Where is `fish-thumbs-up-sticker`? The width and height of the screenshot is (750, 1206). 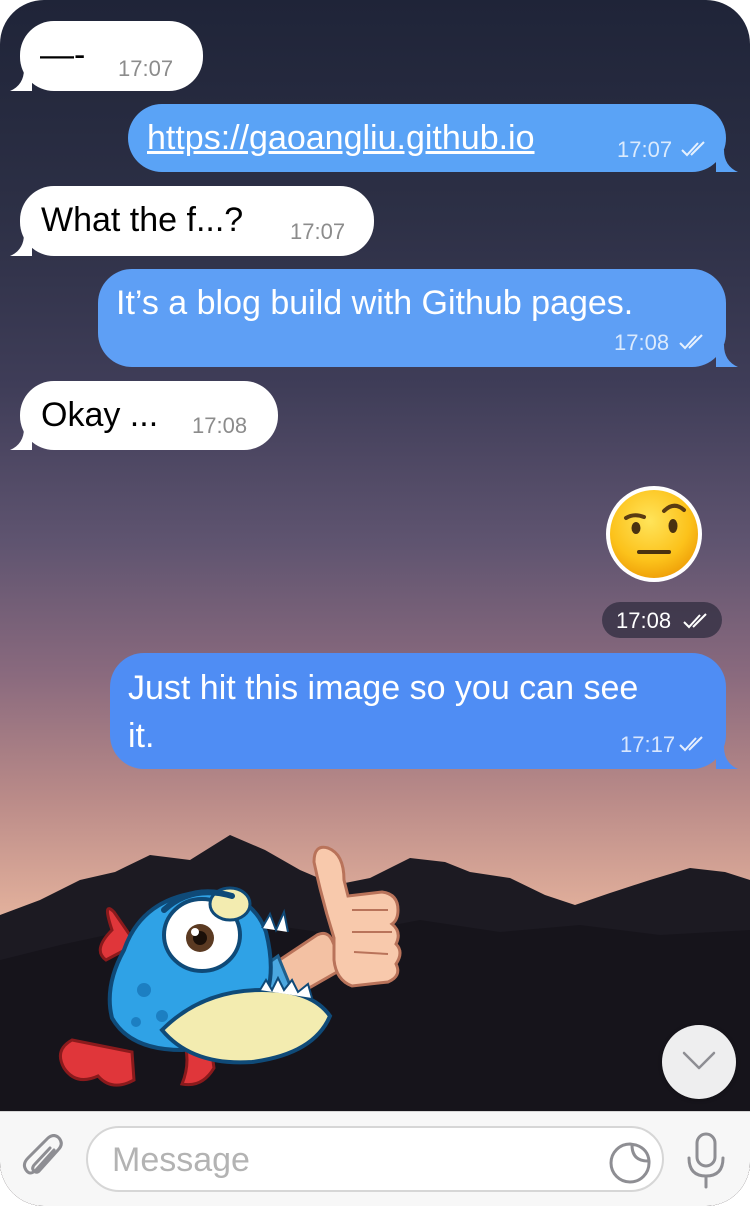
fish-thumbs-up-sticker is located at coordinates (232, 975).